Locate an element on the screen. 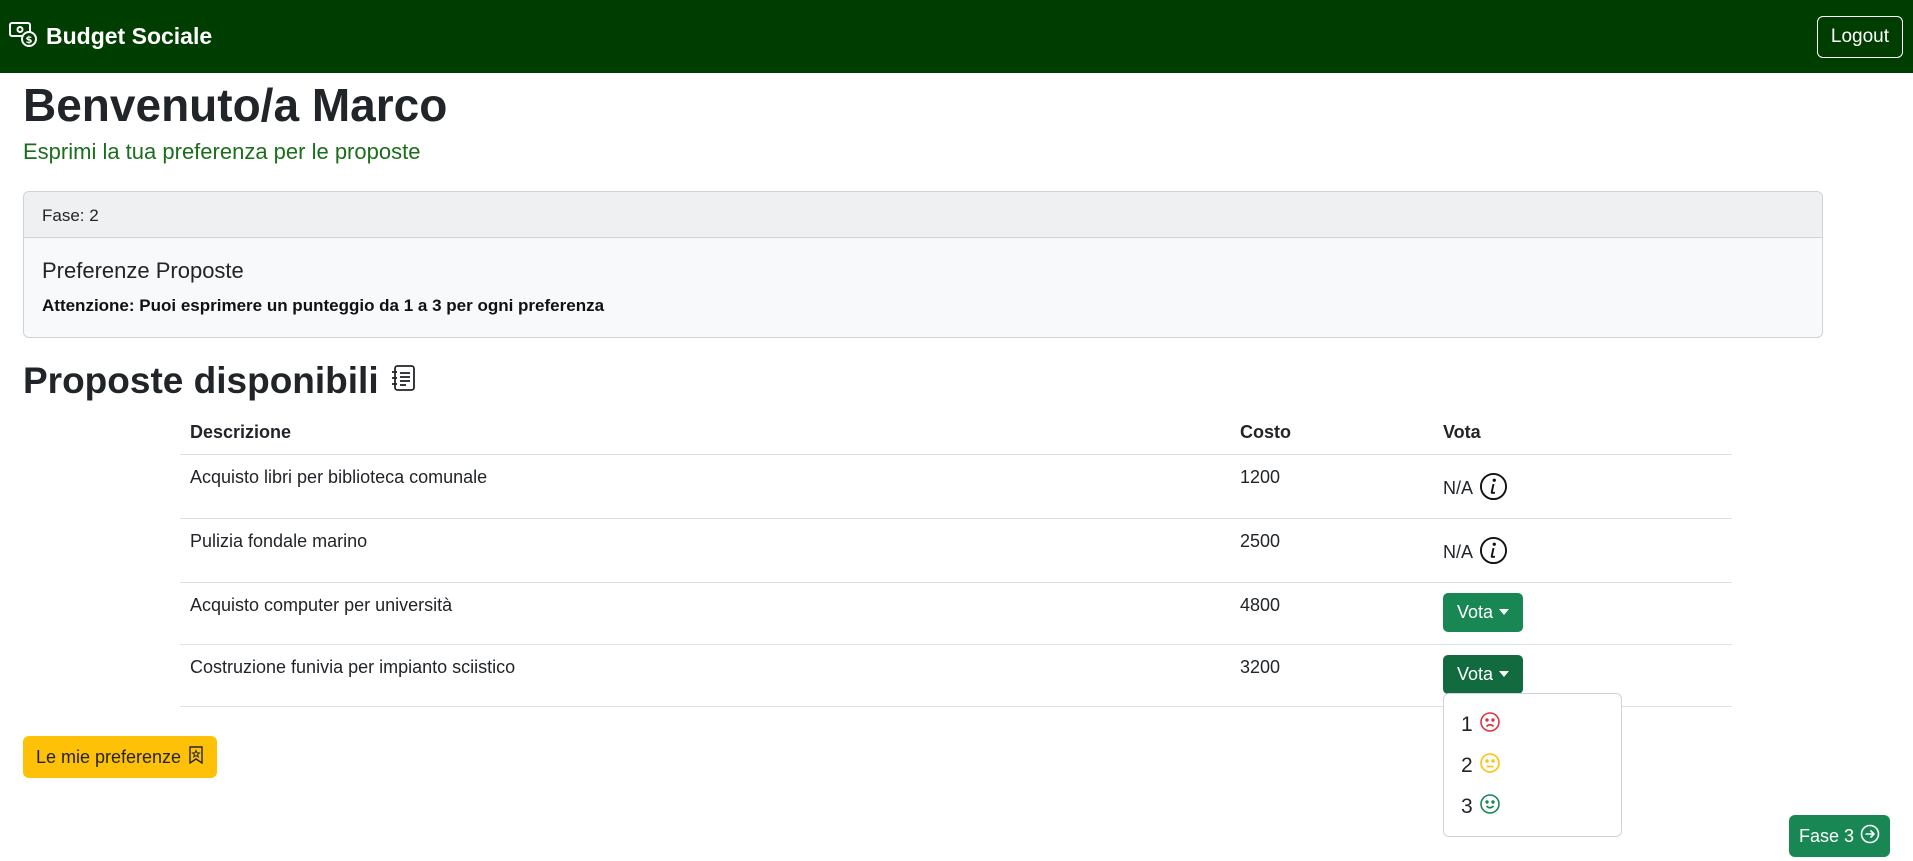  phase-label: Fase: 2 is located at coordinates (923, 215).